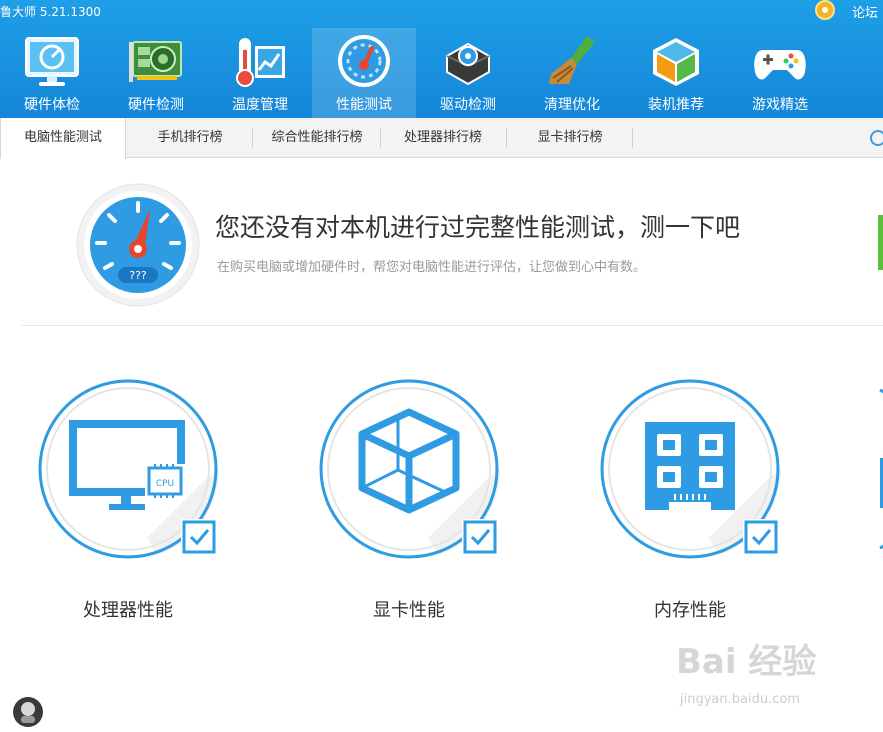 This screenshot has height=732, width=883. What do you see at coordinates (480, 537) in the screenshot?
I see `checkbox-gpu` at bounding box center [480, 537].